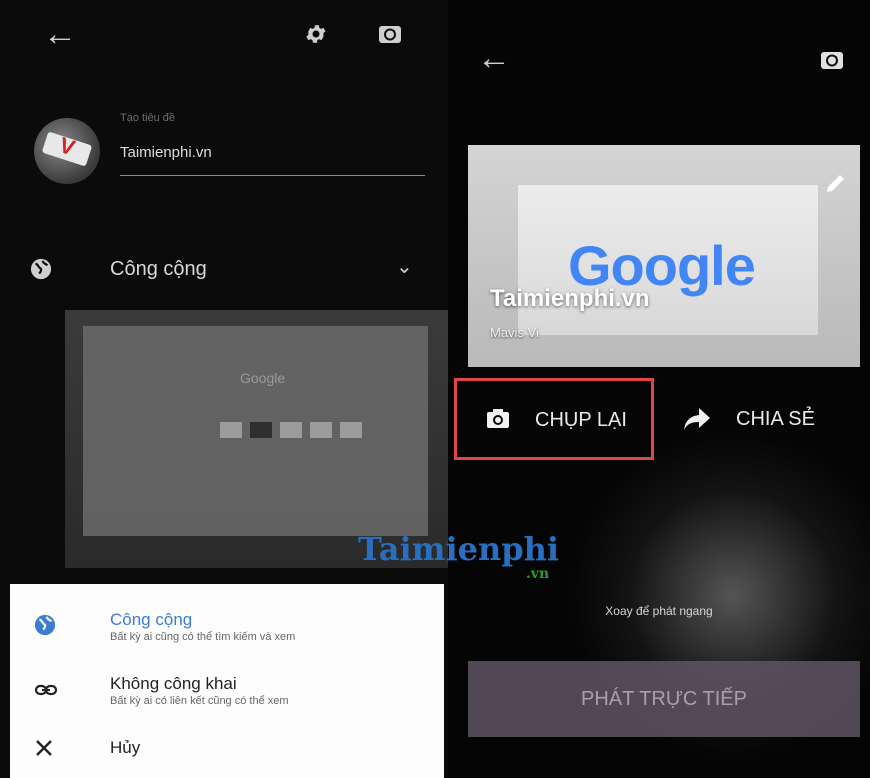  Describe the element at coordinates (404, 267) in the screenshot. I see `chevron-down-icon: ⌄` at that location.